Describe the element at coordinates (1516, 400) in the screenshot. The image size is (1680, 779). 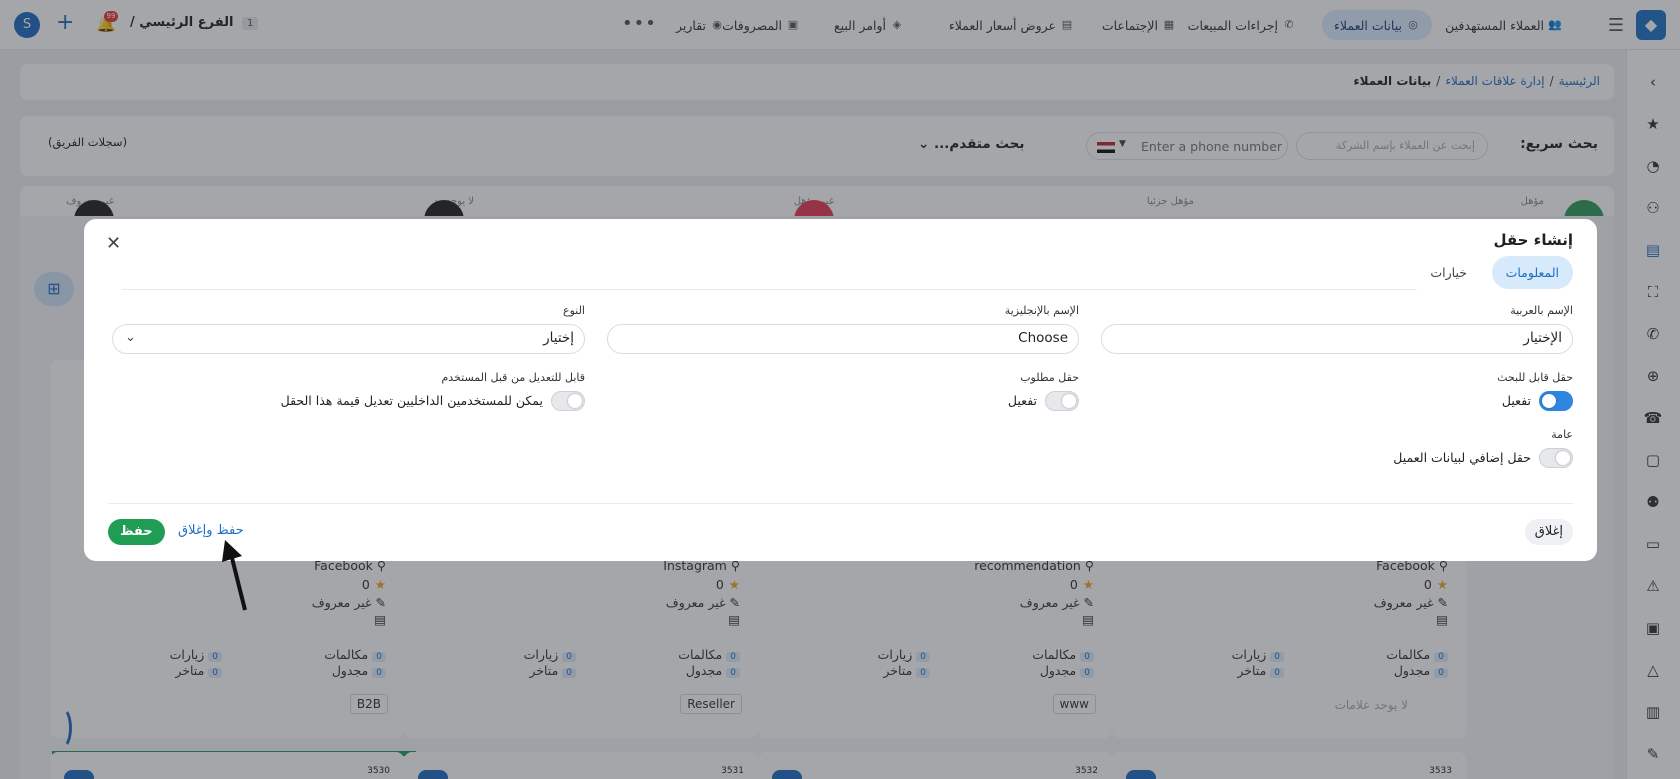
I see `searchable-toggle-text: تفعيل` at that location.